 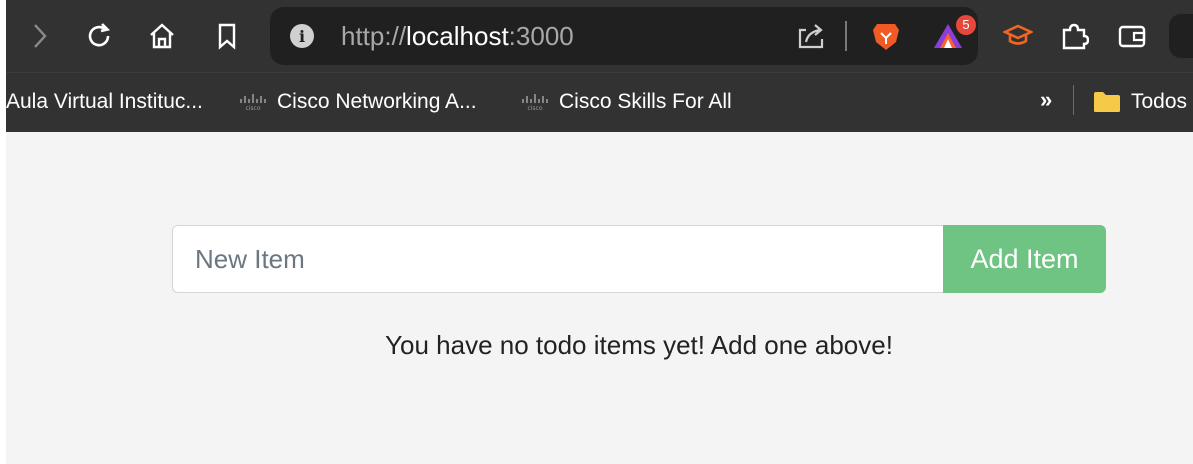 What do you see at coordinates (302, 36) in the screenshot?
I see `info-icon: i` at bounding box center [302, 36].